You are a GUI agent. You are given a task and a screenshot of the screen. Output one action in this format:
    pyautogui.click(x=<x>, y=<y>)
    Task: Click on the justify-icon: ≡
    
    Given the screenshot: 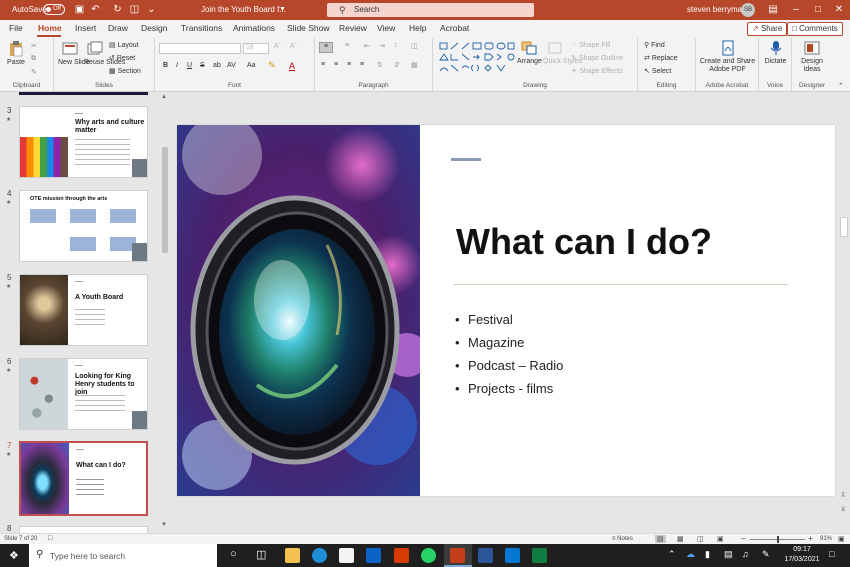 What is the action you would take?
    pyautogui.click(x=362, y=64)
    